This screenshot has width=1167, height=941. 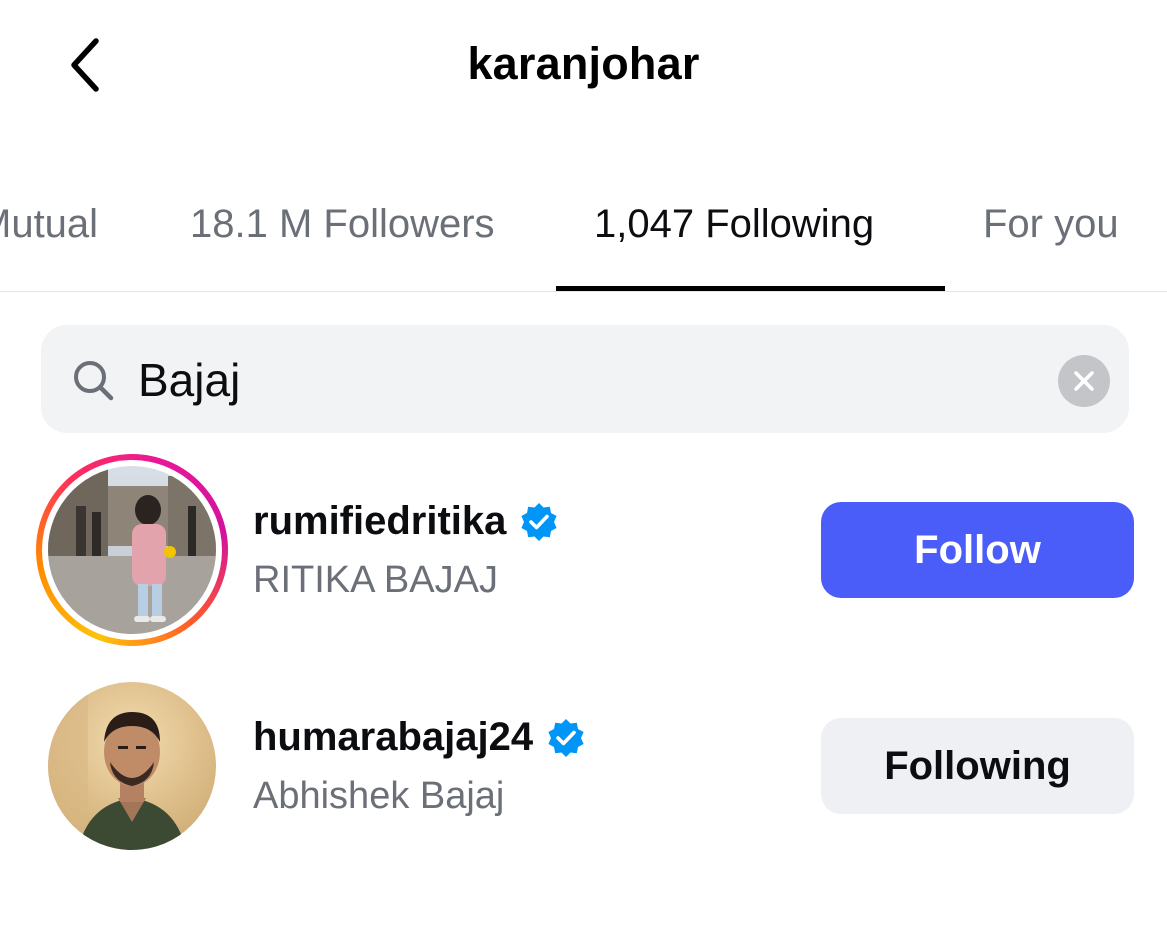 I want to click on tab-followers: 18.1 M Followers, so click(x=342, y=224).